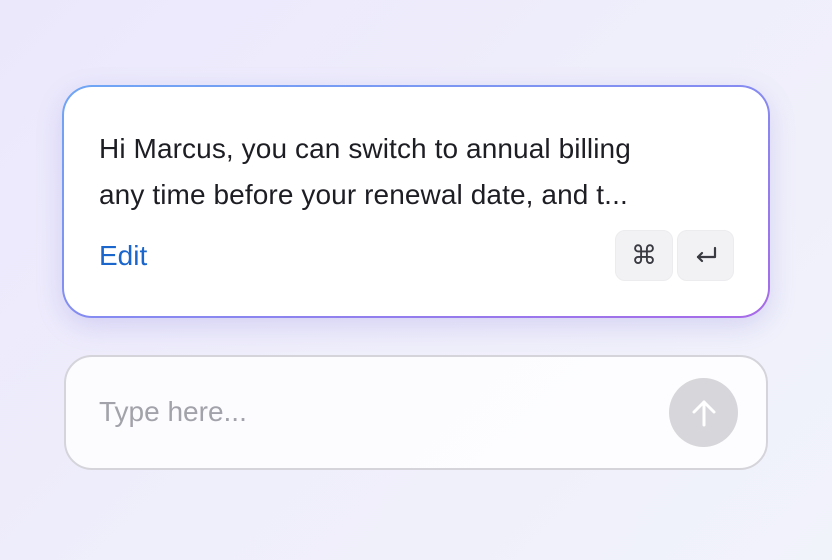 This screenshot has width=832, height=560. I want to click on send-button, so click(703, 412).